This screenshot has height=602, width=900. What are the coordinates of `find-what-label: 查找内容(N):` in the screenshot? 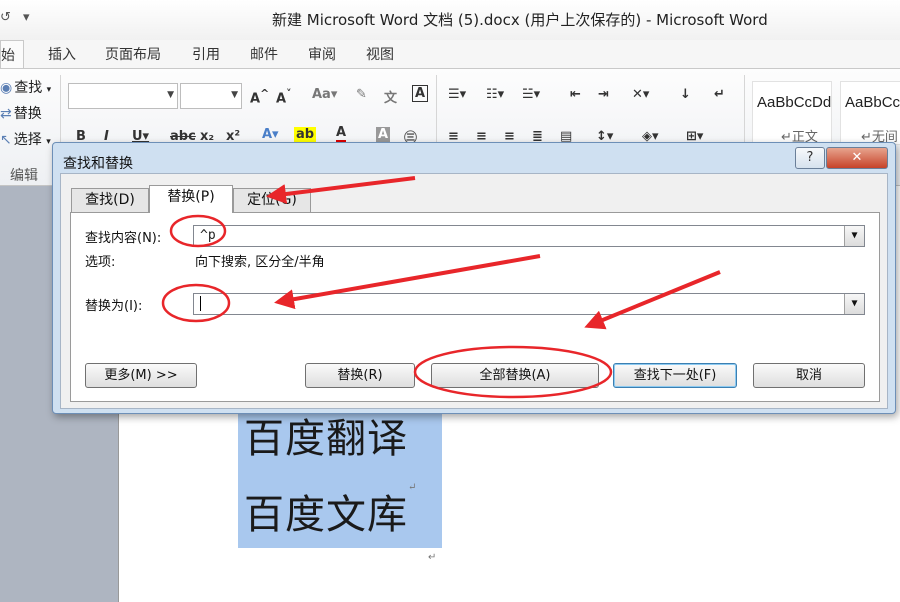 It's located at (123, 238).